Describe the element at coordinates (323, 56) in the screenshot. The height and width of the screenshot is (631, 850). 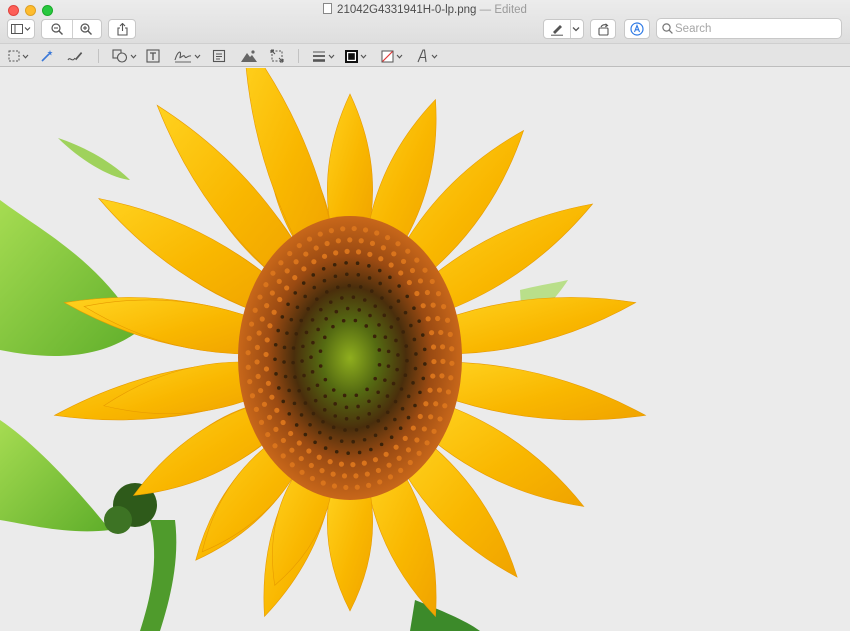
I see `shape-style-button` at that location.